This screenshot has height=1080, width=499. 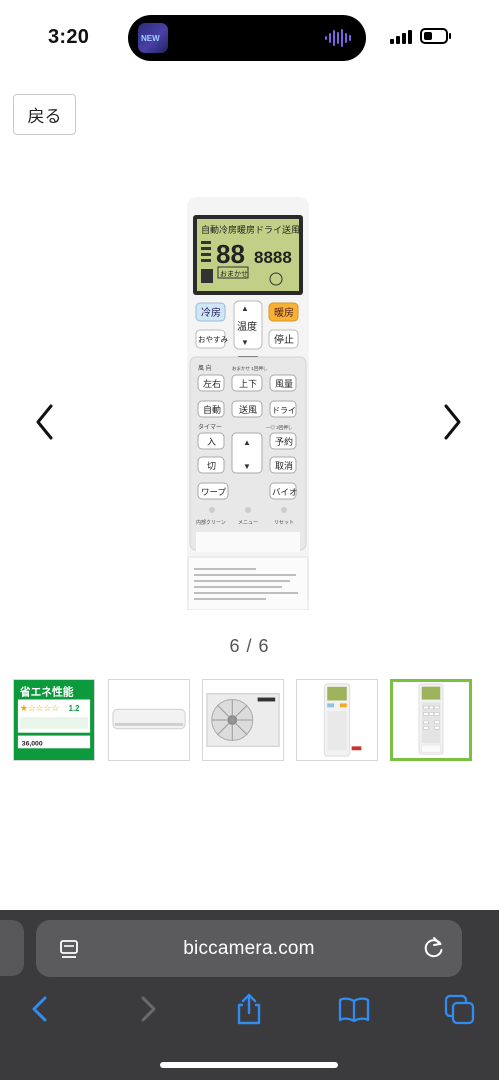 I want to click on thumb-energy-rating: 1.2, so click(x=75, y=708).